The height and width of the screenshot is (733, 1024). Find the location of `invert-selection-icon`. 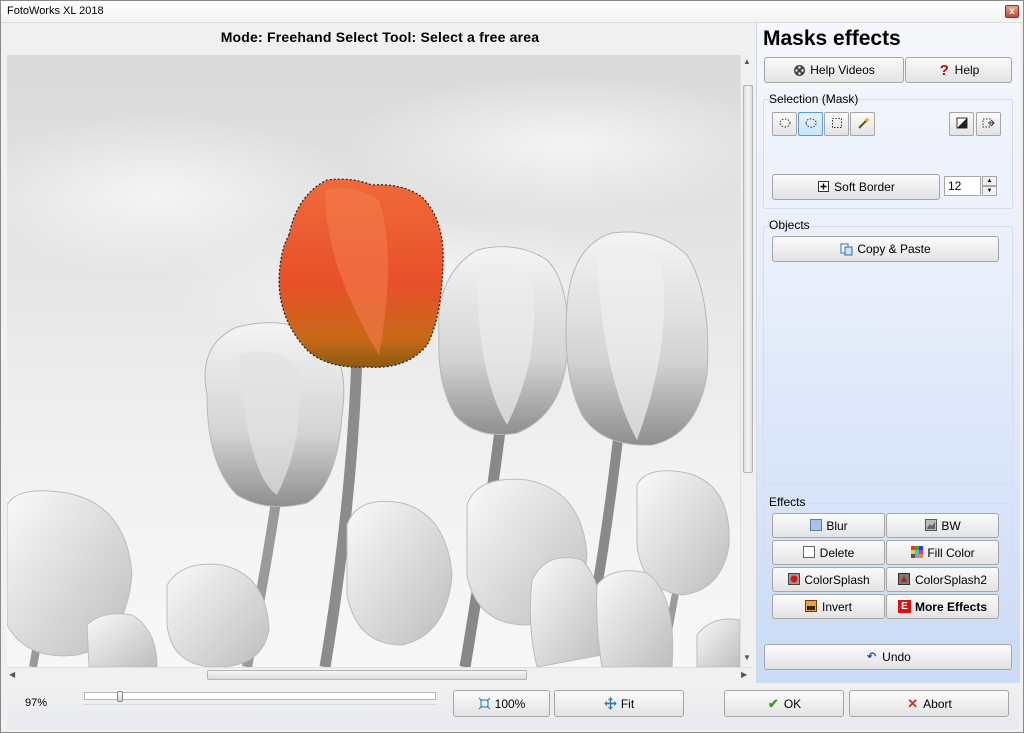

invert-selection-icon is located at coordinates (962, 124).